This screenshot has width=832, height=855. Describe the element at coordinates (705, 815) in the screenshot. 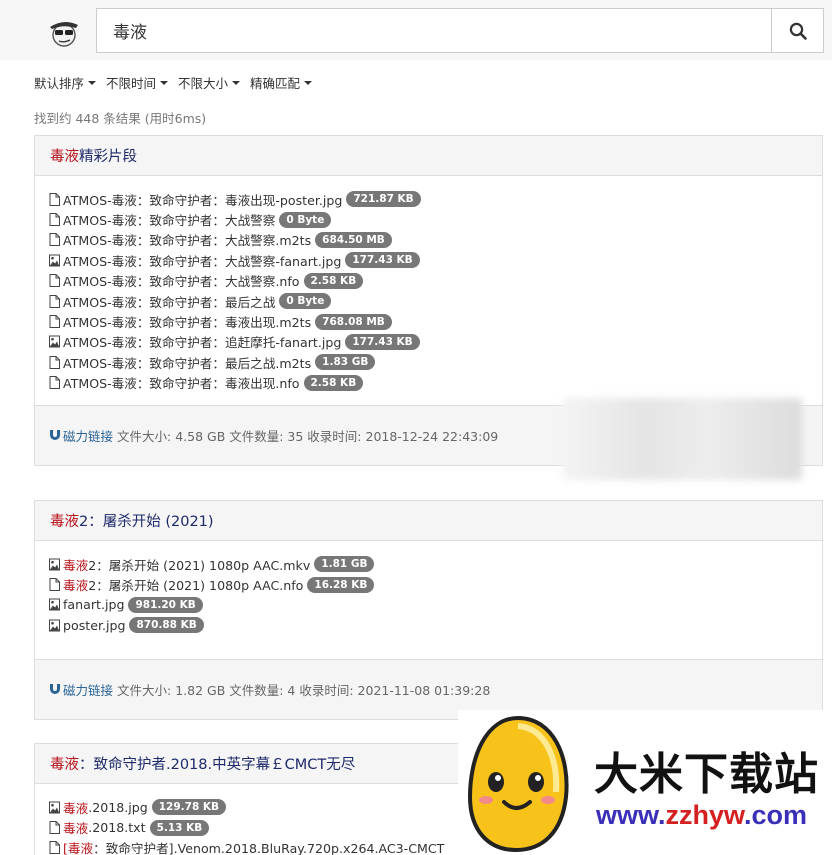

I see `watermark-url-b: zzhyw` at that location.